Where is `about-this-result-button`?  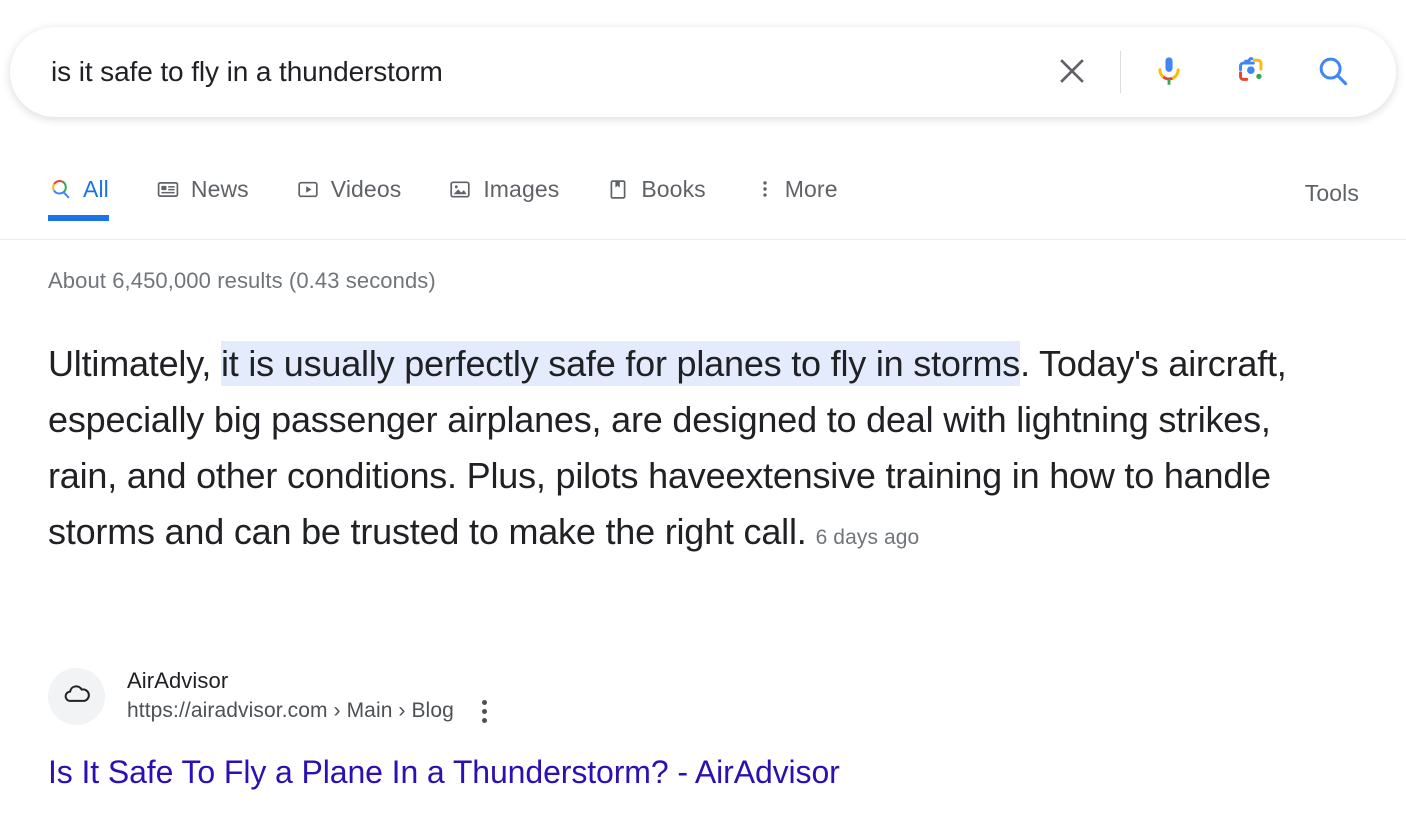
about-this-result-button is located at coordinates (484, 711).